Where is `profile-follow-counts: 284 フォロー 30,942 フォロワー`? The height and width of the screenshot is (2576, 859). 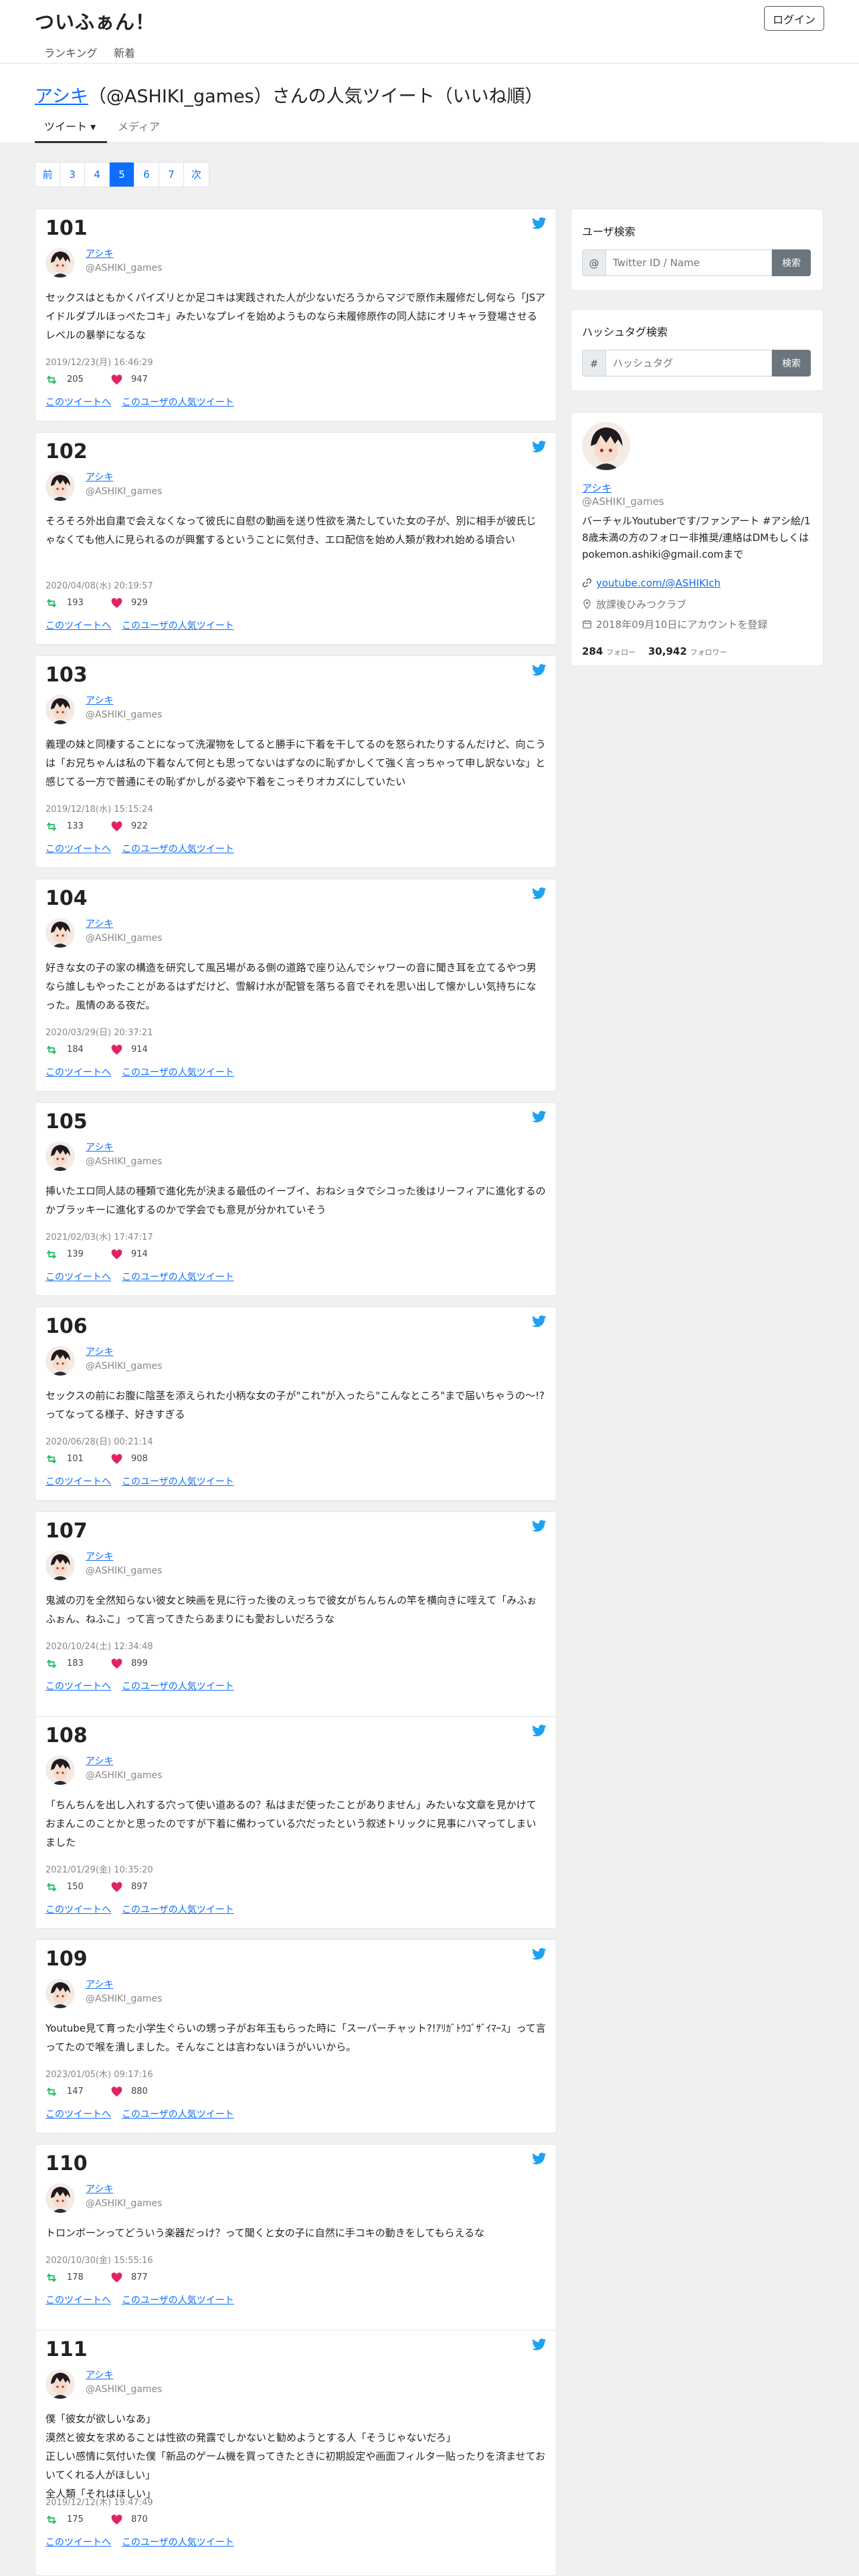 profile-follow-counts: 284 フォロー 30,942 フォロワー is located at coordinates (660, 651).